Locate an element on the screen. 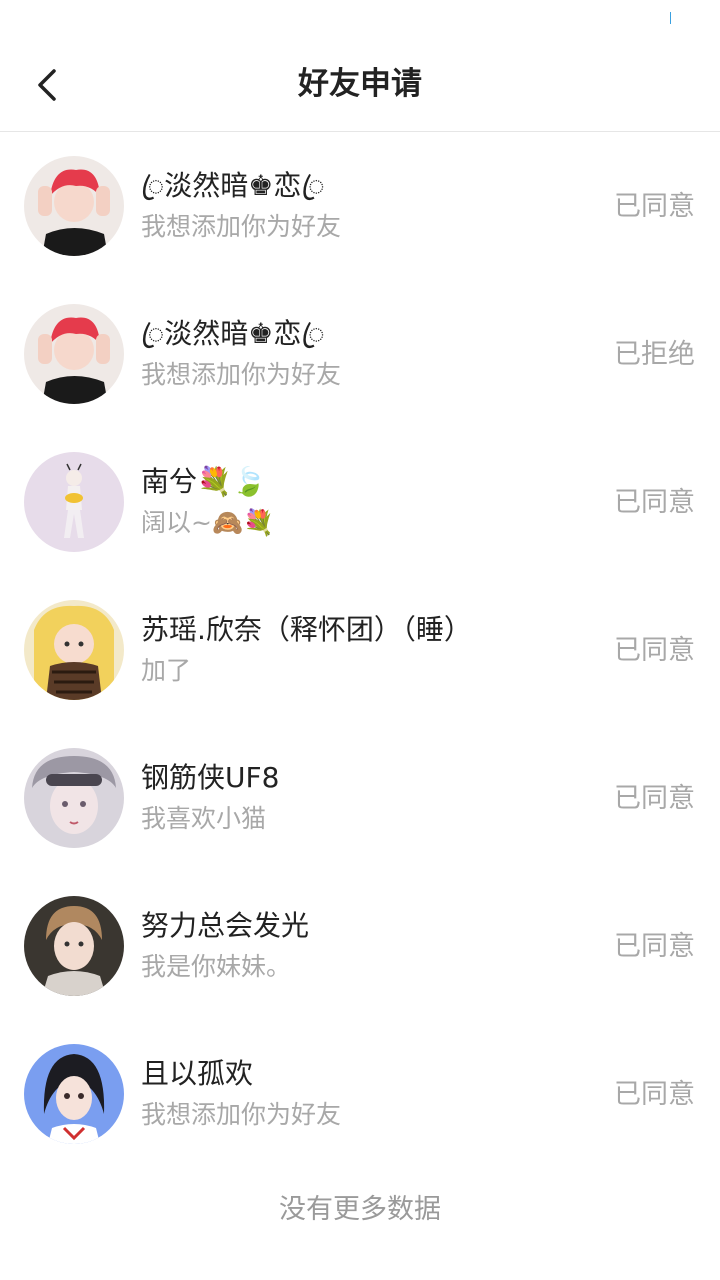 The width and height of the screenshot is (720, 1280). chevron-left-icon is located at coordinates (47, 85).